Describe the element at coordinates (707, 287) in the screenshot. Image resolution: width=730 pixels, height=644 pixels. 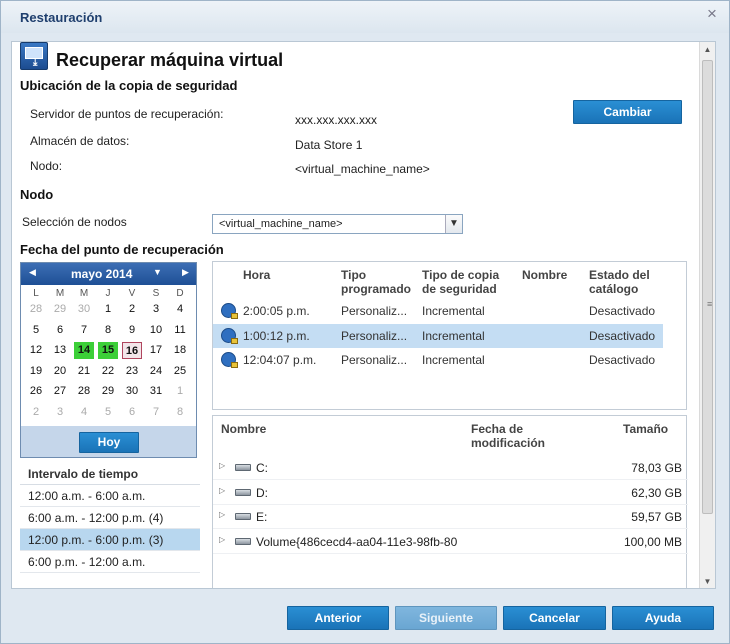
I see `scroll-thumb: ≡` at that location.